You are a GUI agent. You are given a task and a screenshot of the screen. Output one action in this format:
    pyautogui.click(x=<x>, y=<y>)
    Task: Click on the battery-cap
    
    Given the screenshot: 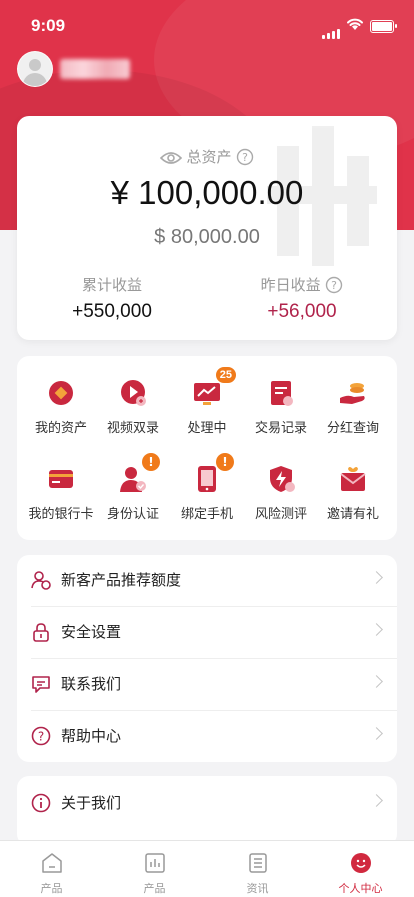 What is the action you would take?
    pyautogui.click(x=396, y=26)
    